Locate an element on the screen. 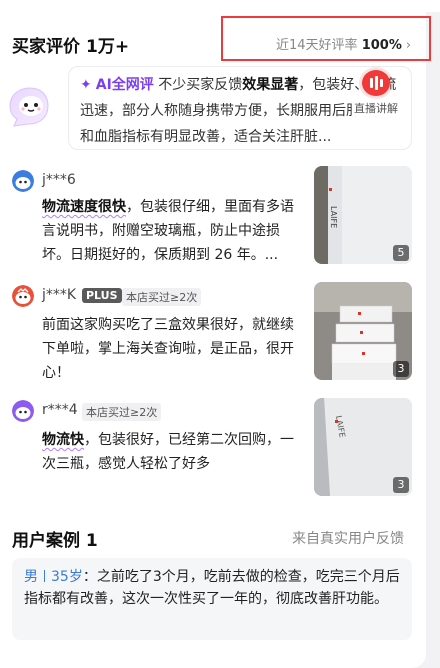 The image size is (440, 668). user-cases-count: 1 is located at coordinates (91, 541).